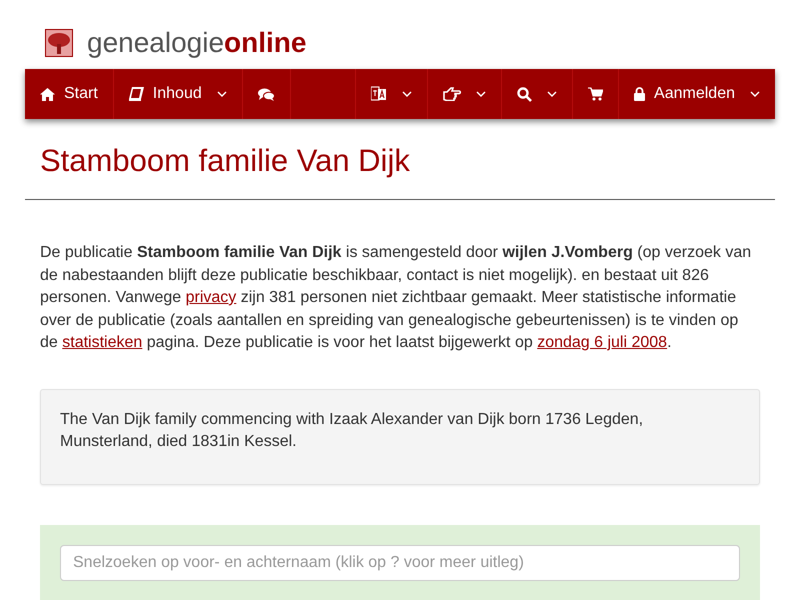  I want to click on nav-menu-item: Start, so click(69, 94).